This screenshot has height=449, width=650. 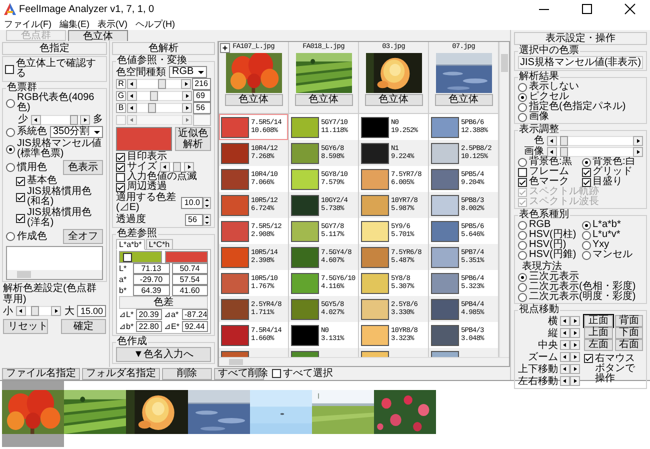 I want to click on value-field: 92.44, so click(x=195, y=326).